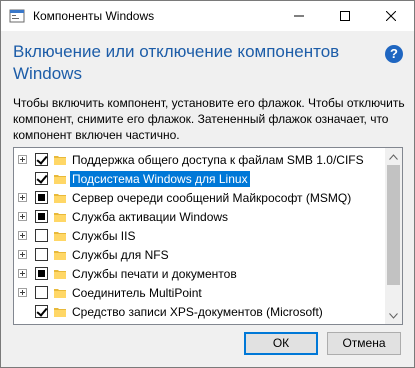 Image resolution: width=415 pixels, height=368 pixels. I want to click on vertical-scrollbar, so click(393, 236).